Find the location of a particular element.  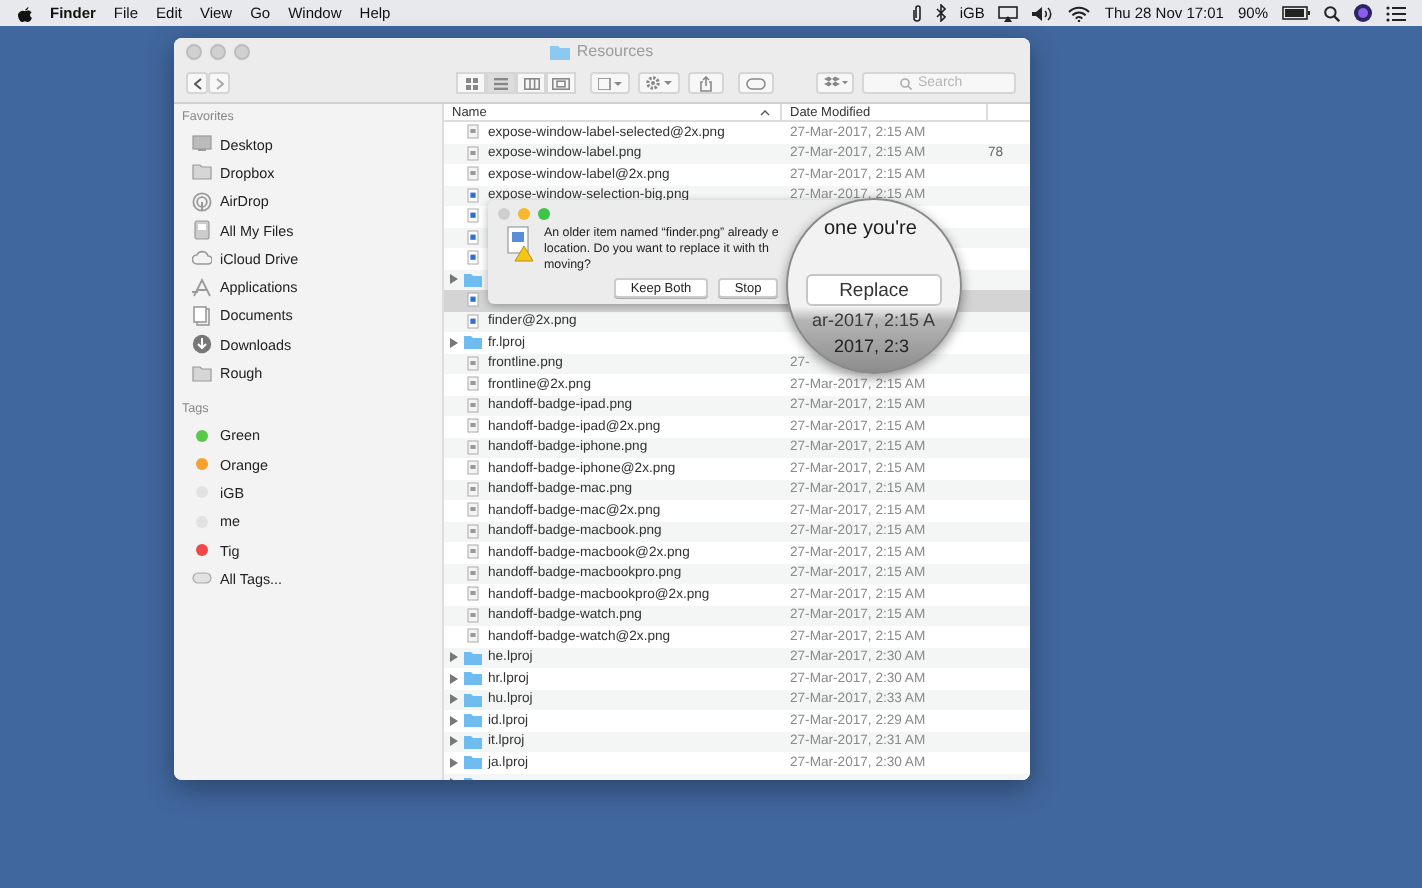

forward-chevron-icon is located at coordinates (219, 83).